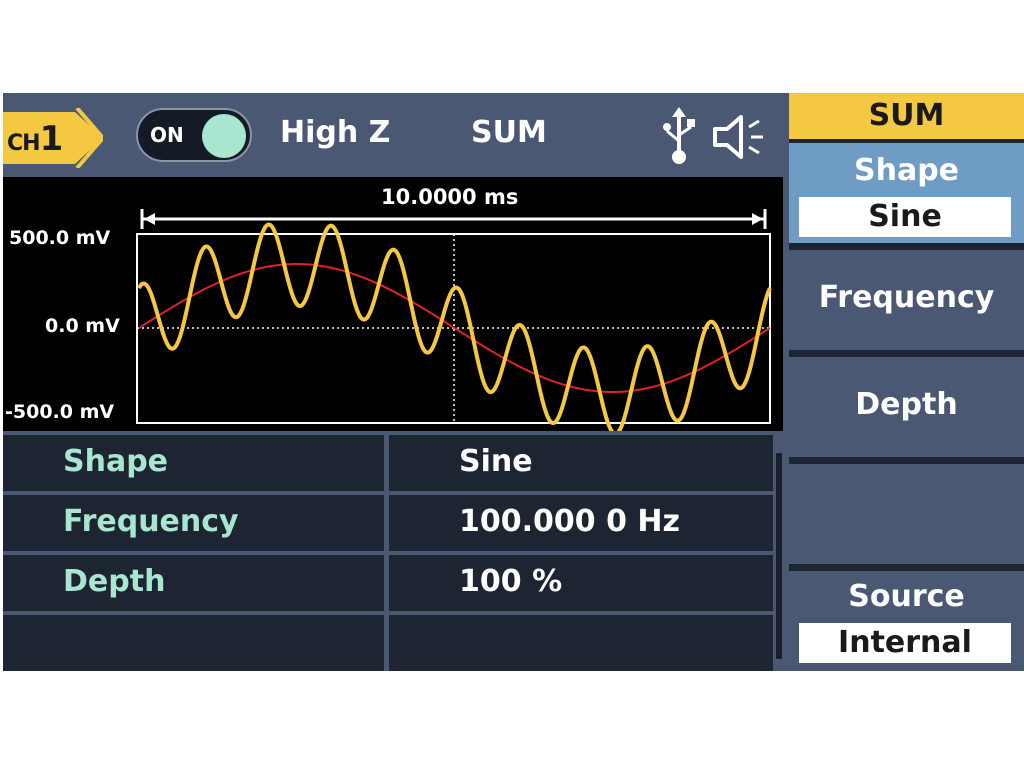 Image resolution: width=1024 pixels, height=768 pixels. Describe the element at coordinates (679, 135) in the screenshot. I see `usb-icon` at that location.